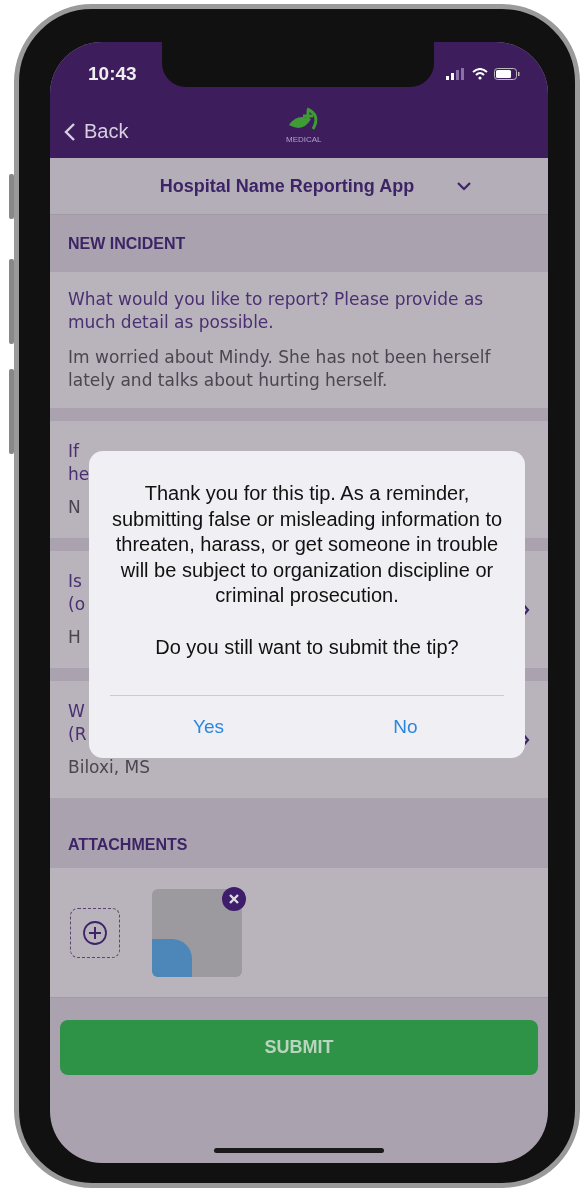 This screenshot has width=587, height=1192. Describe the element at coordinates (74, 507) in the screenshot. I see `field-value: N` at that location.